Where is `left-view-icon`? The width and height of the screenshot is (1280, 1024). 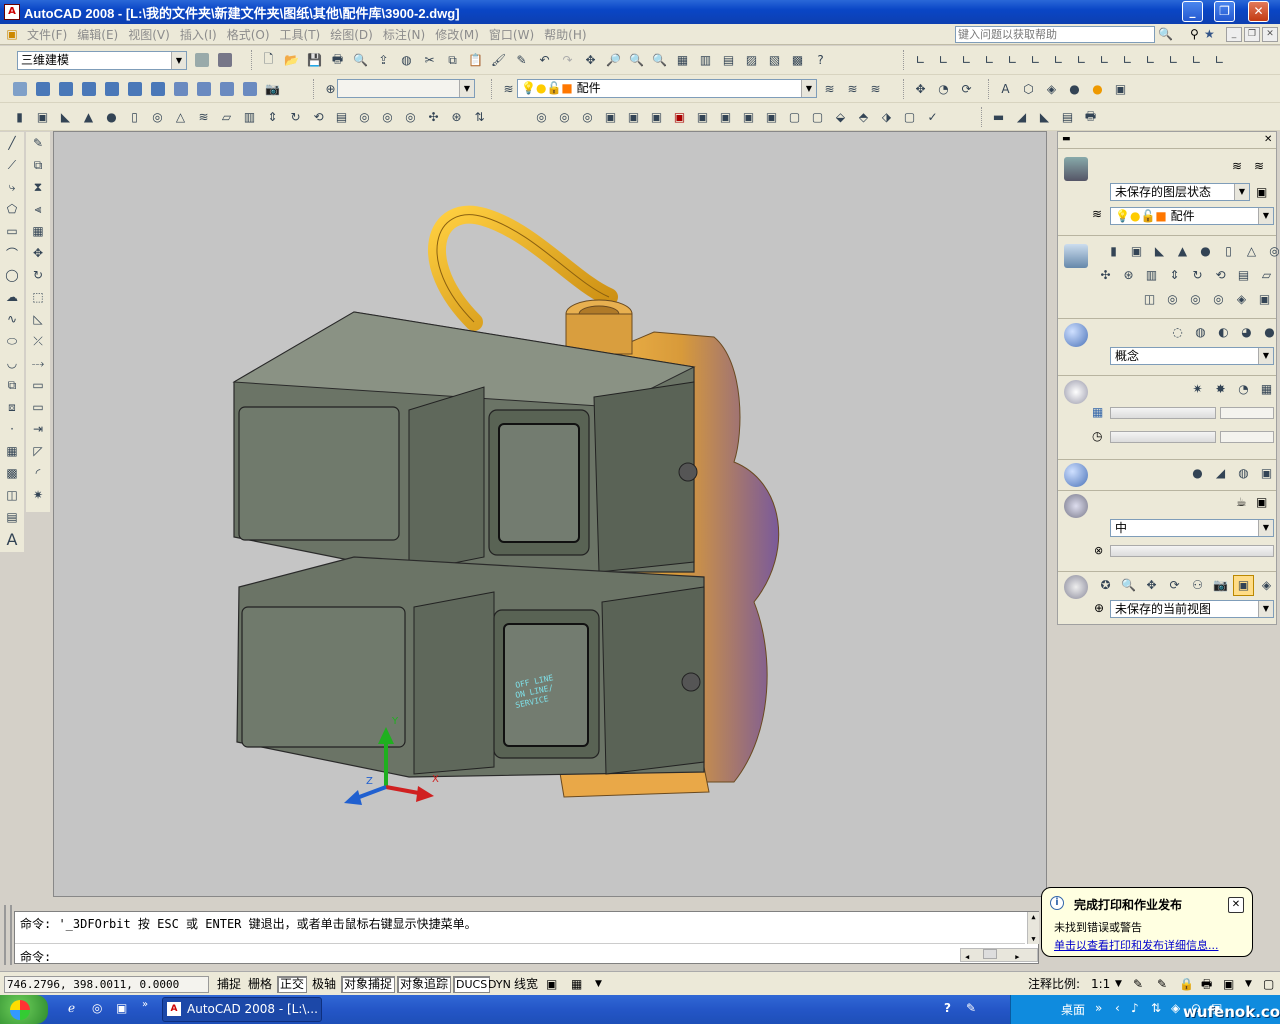
left-view-icon is located at coordinates (88, 89).